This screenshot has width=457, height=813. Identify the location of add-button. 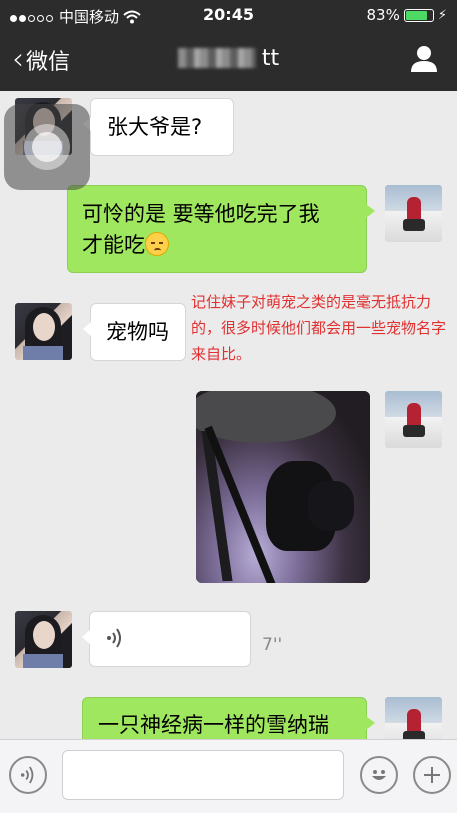
(432, 775).